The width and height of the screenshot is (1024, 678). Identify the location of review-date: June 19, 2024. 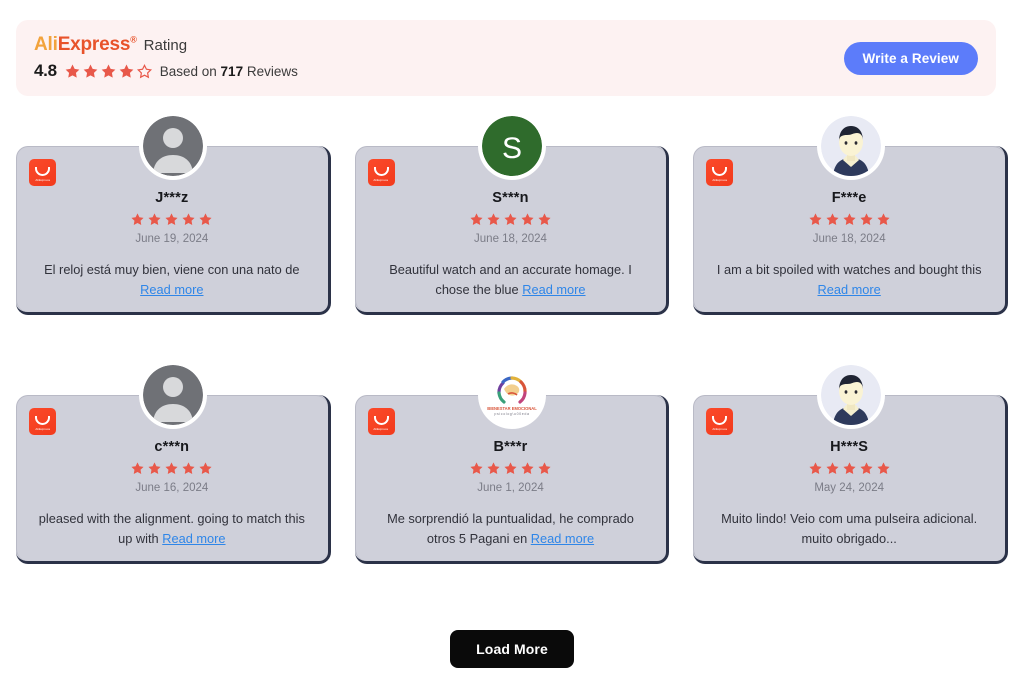
(172, 239).